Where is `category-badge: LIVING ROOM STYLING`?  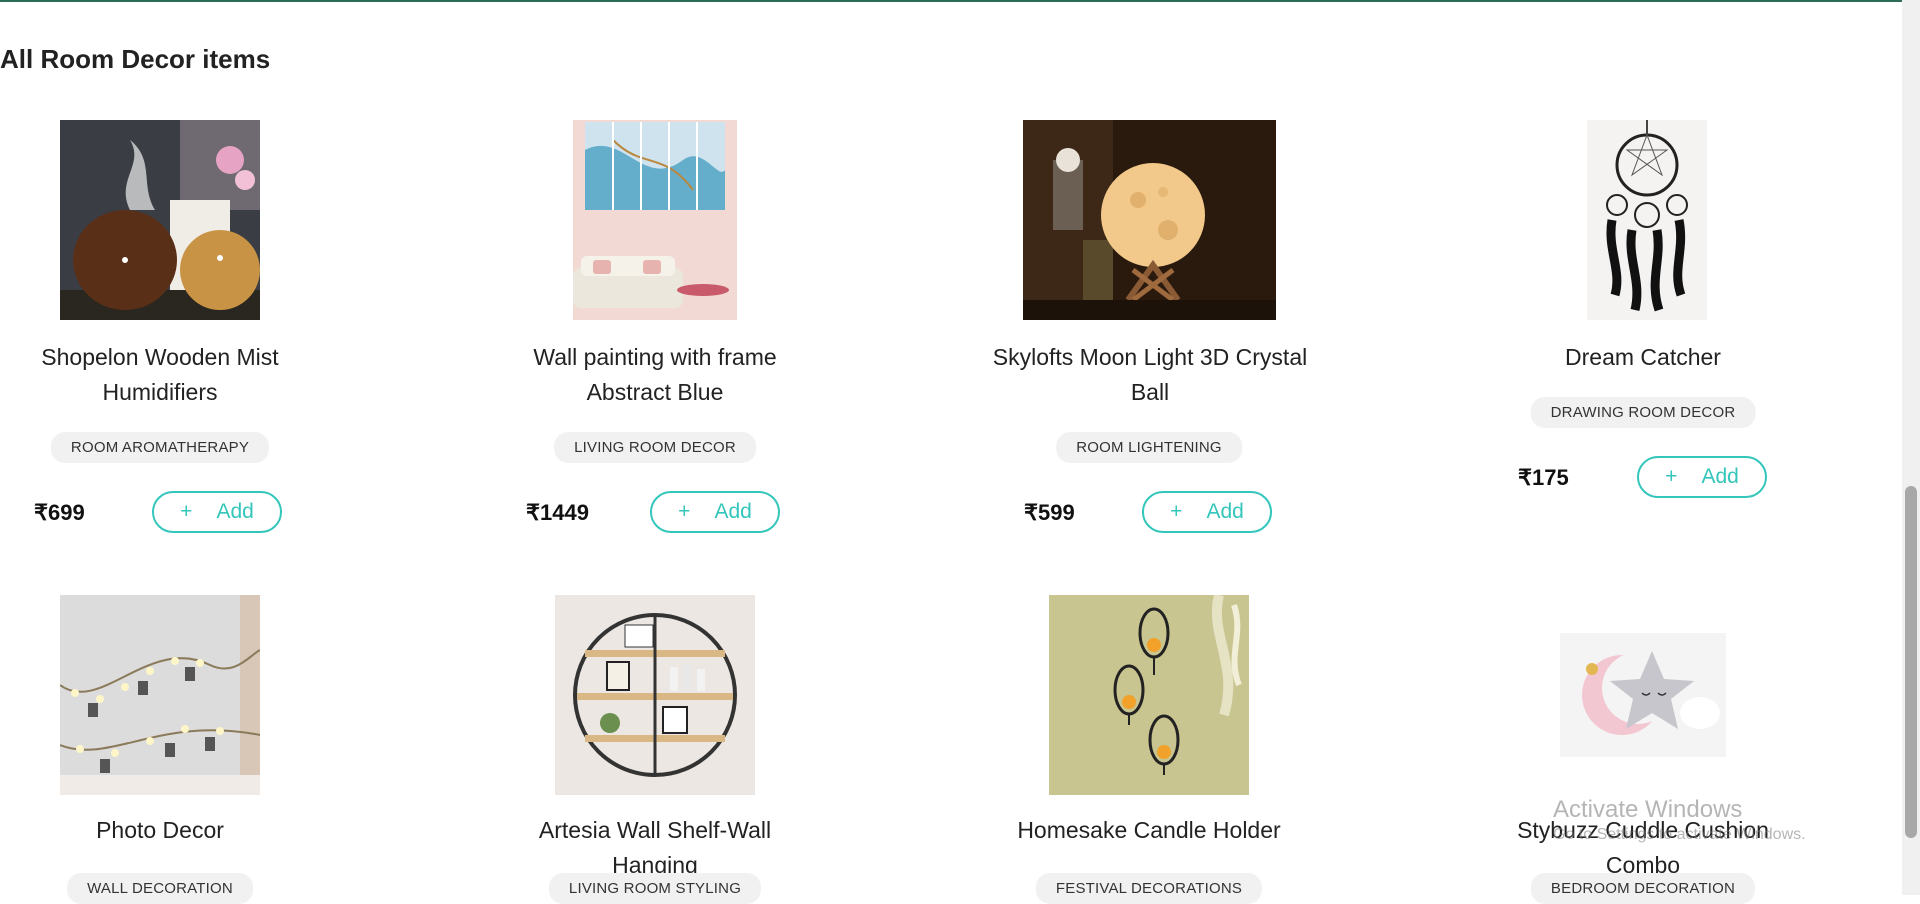
category-badge: LIVING ROOM STYLING is located at coordinates (655, 888).